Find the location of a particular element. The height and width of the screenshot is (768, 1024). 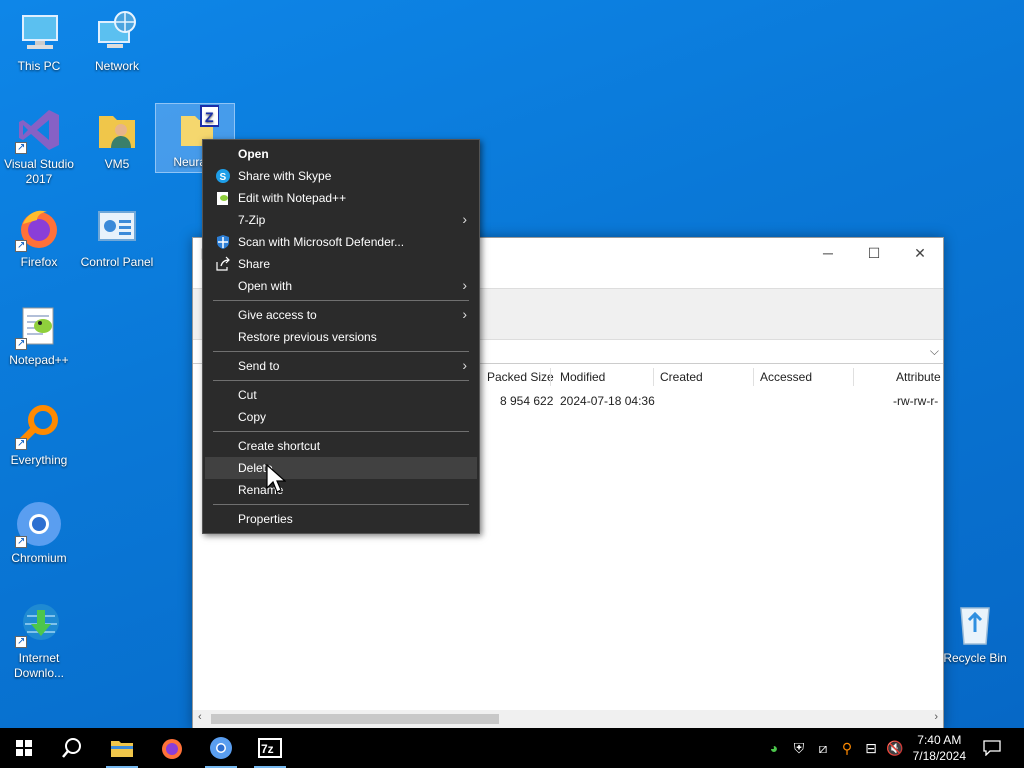

desktop-icon-recycle-bin: Recycle Bin is located at coordinates (975, 633).